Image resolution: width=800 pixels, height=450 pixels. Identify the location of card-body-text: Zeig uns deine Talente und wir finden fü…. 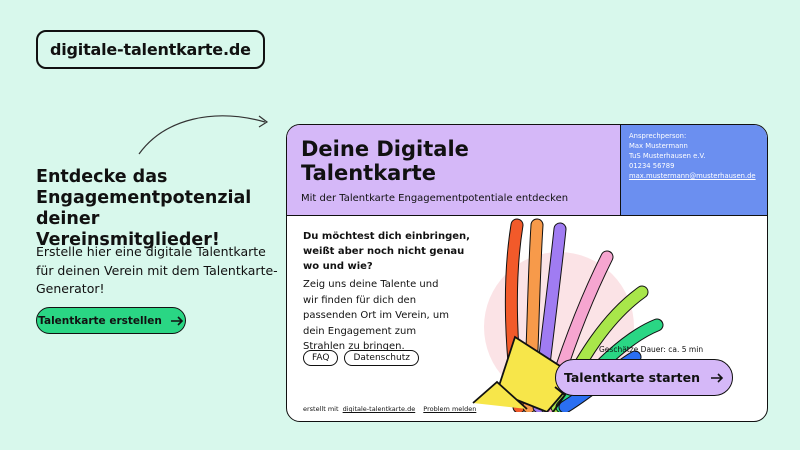
(376, 315).